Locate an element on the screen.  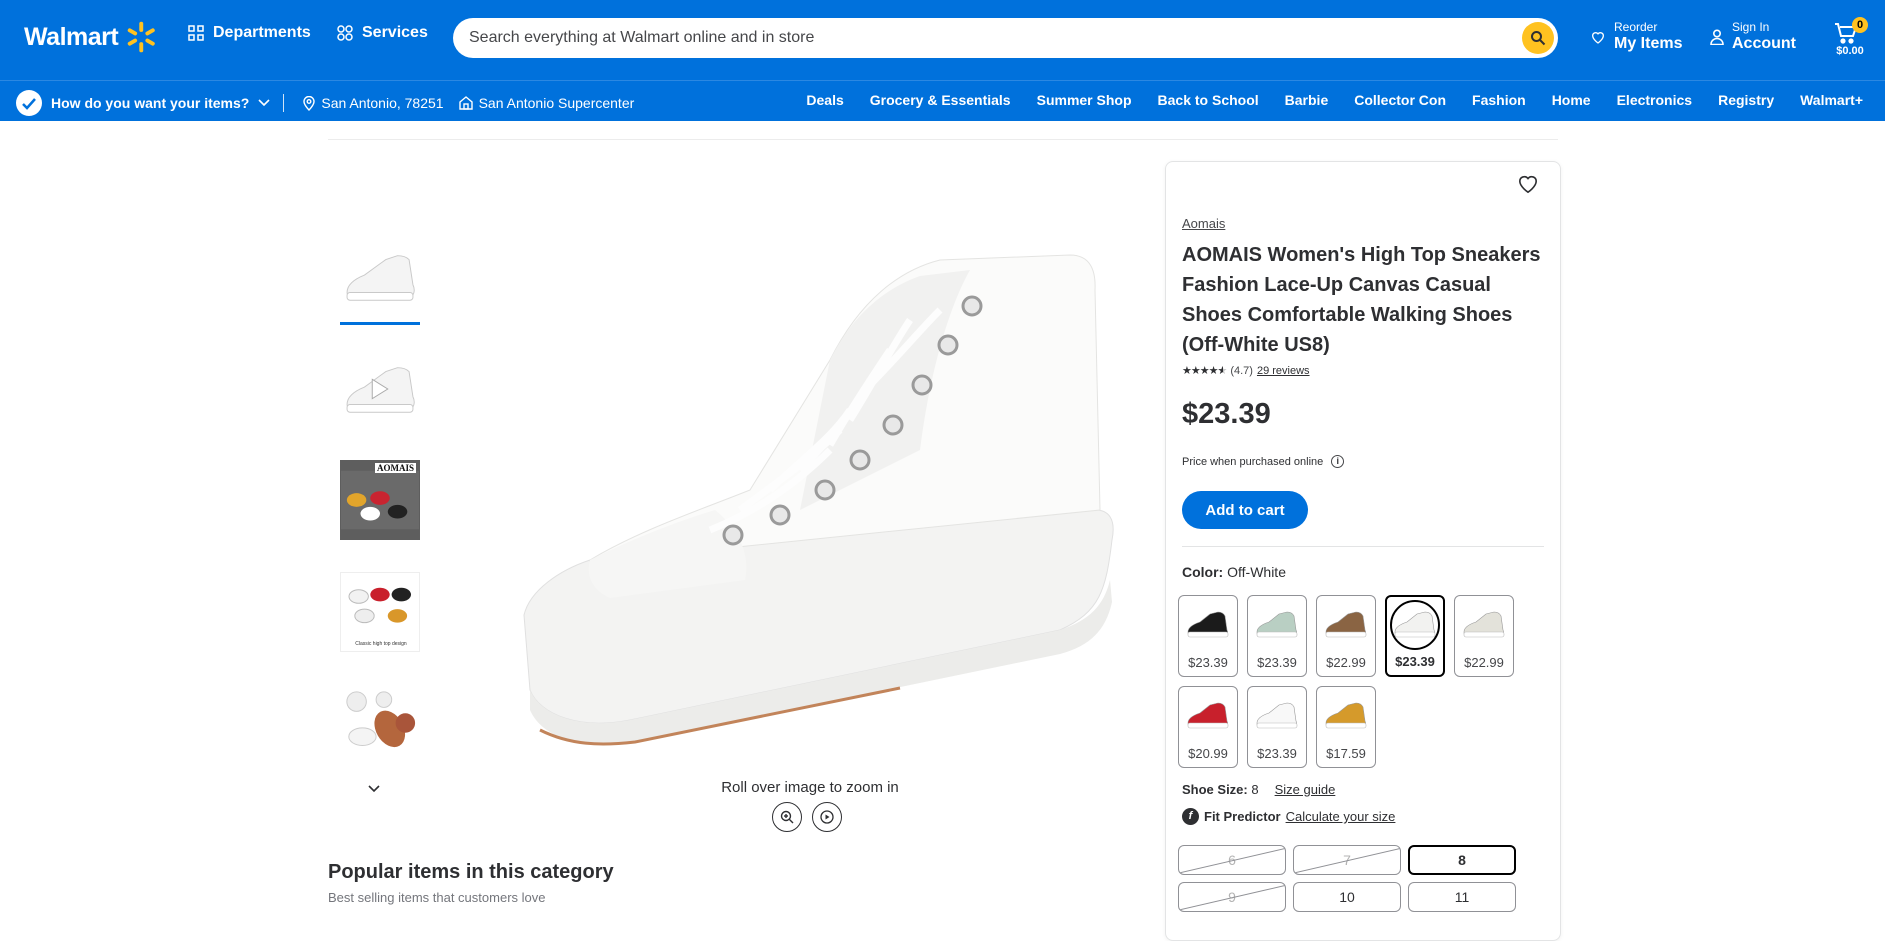
color-label-value: Off-White is located at coordinates (1256, 572).